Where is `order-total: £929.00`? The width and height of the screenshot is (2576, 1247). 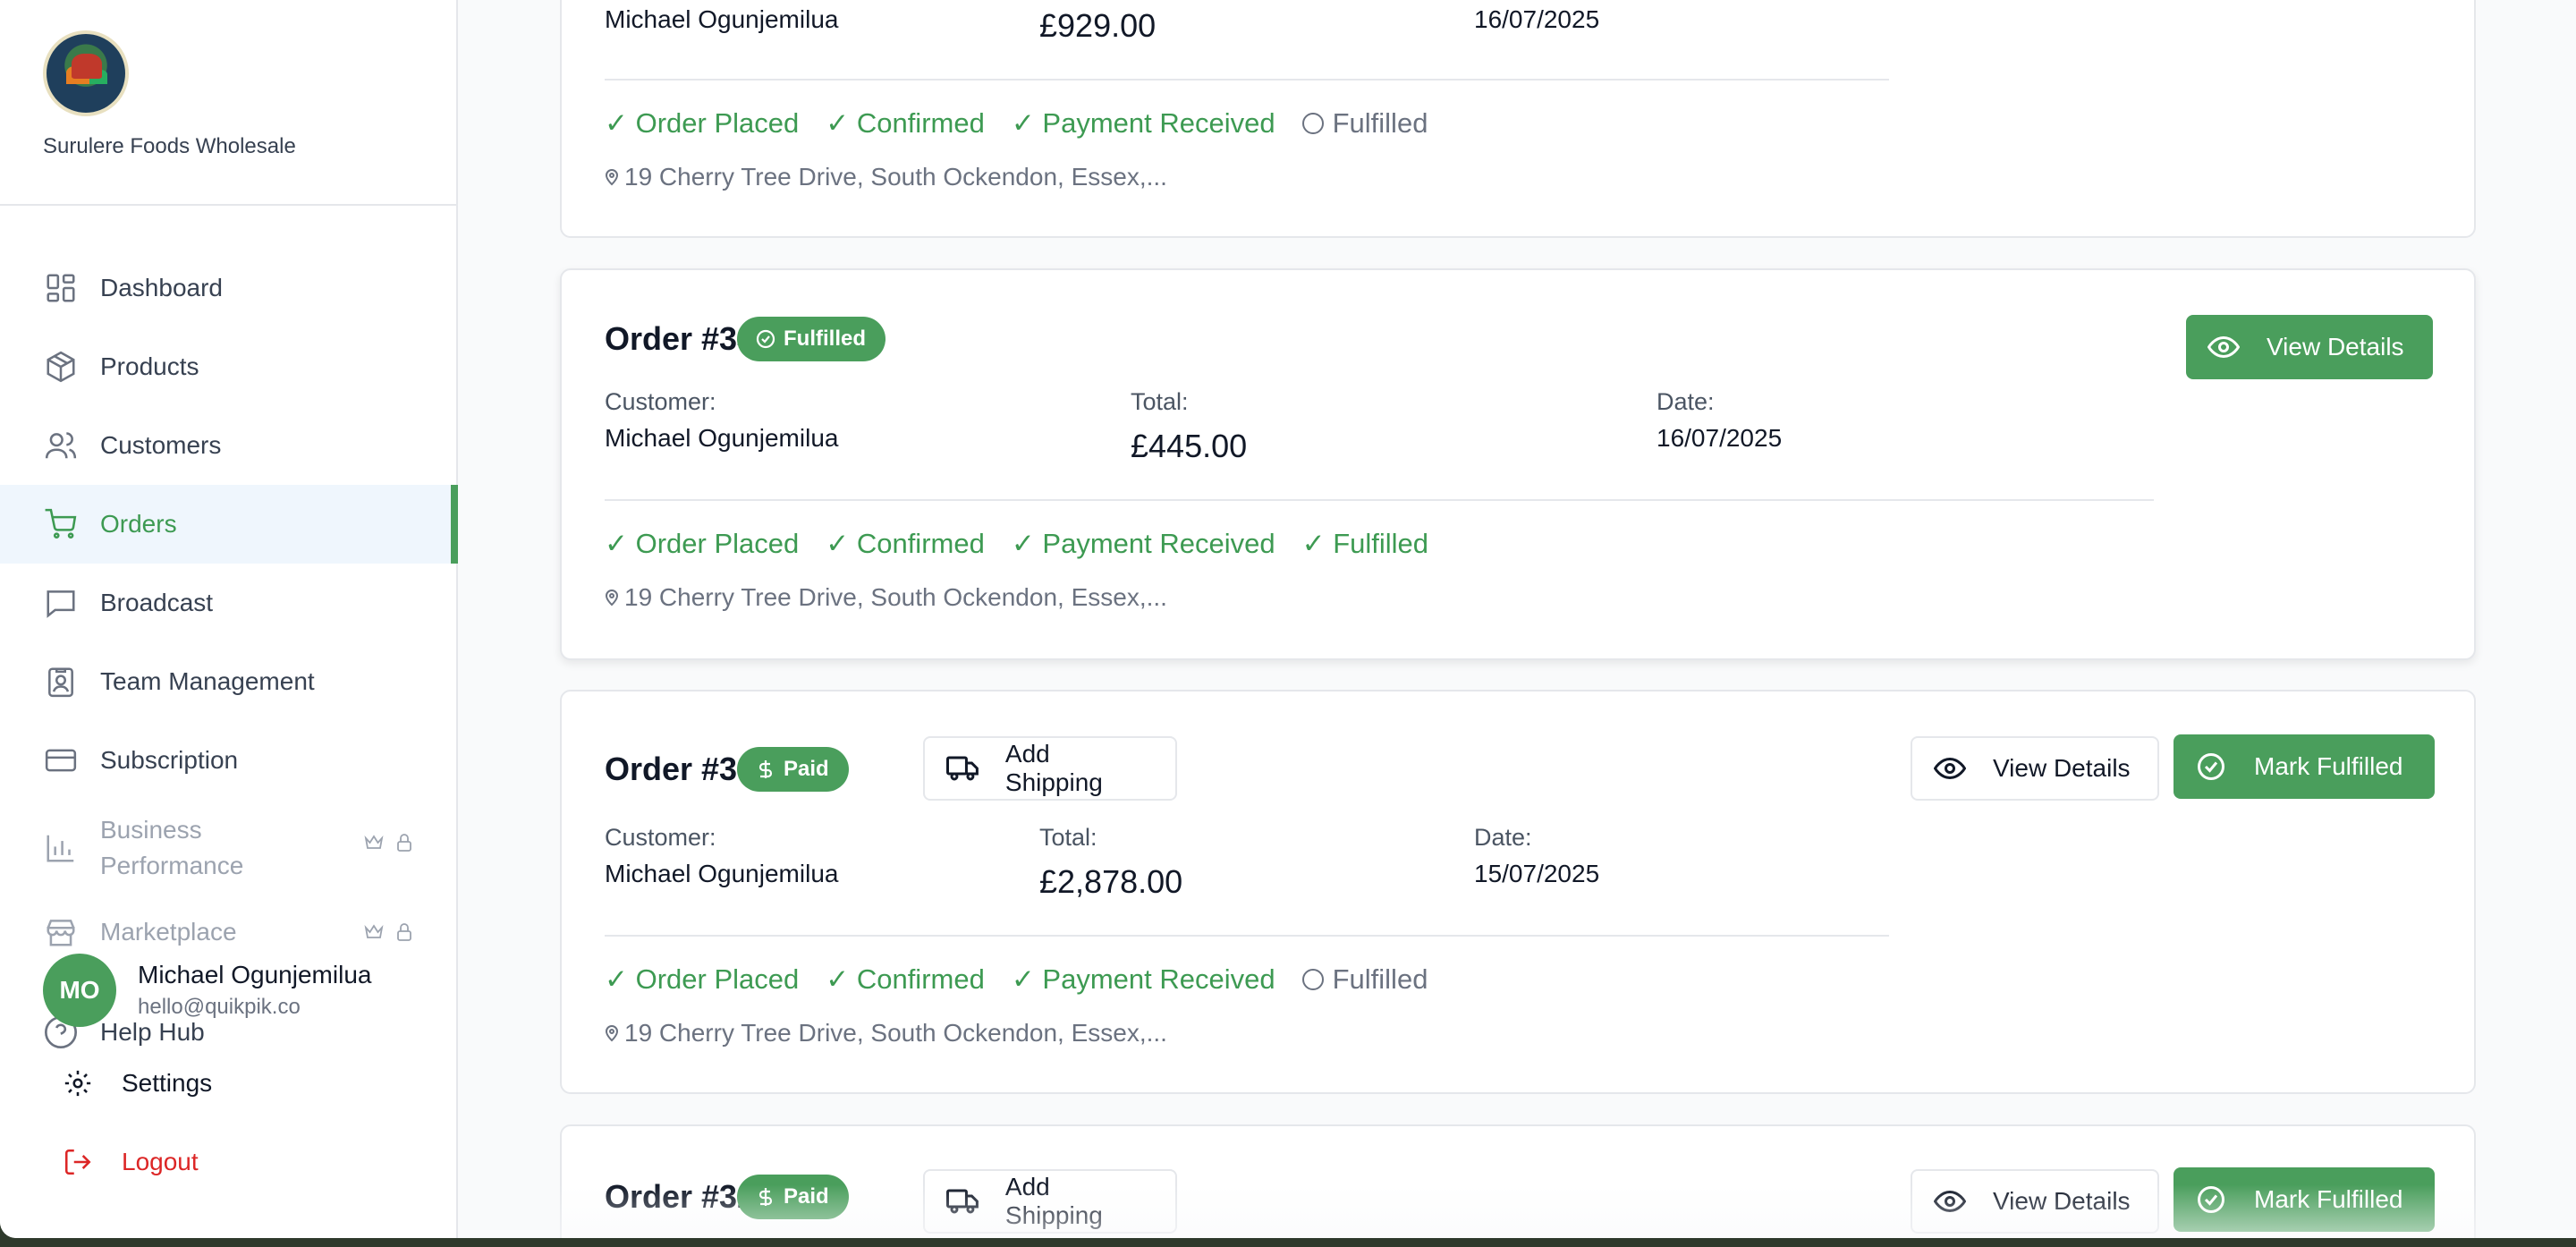 order-total: £929.00 is located at coordinates (1098, 25).